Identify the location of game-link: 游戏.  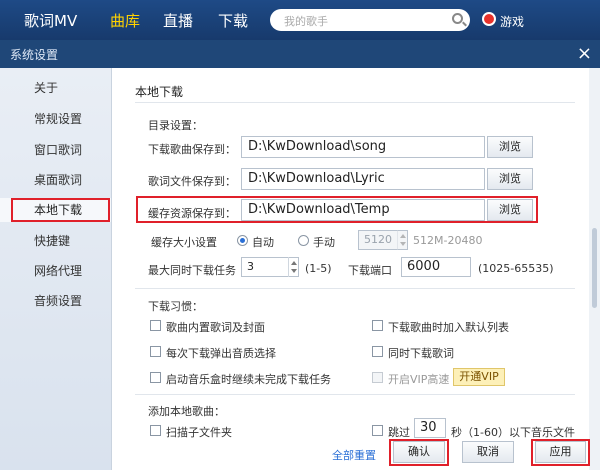
(512, 21).